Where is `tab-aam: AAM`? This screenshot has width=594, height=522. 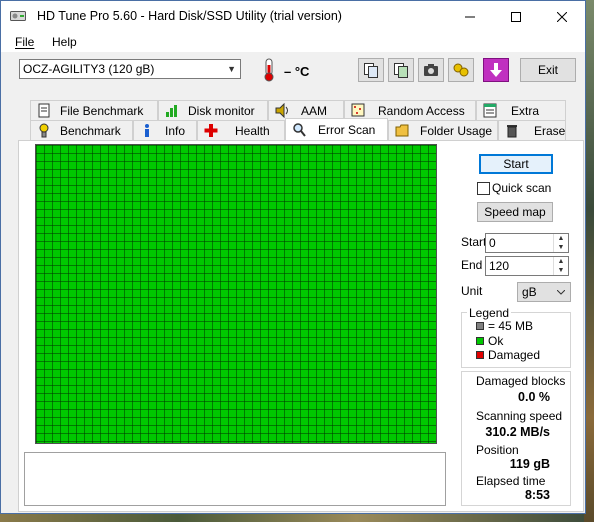
tab-aam: AAM is located at coordinates (306, 110).